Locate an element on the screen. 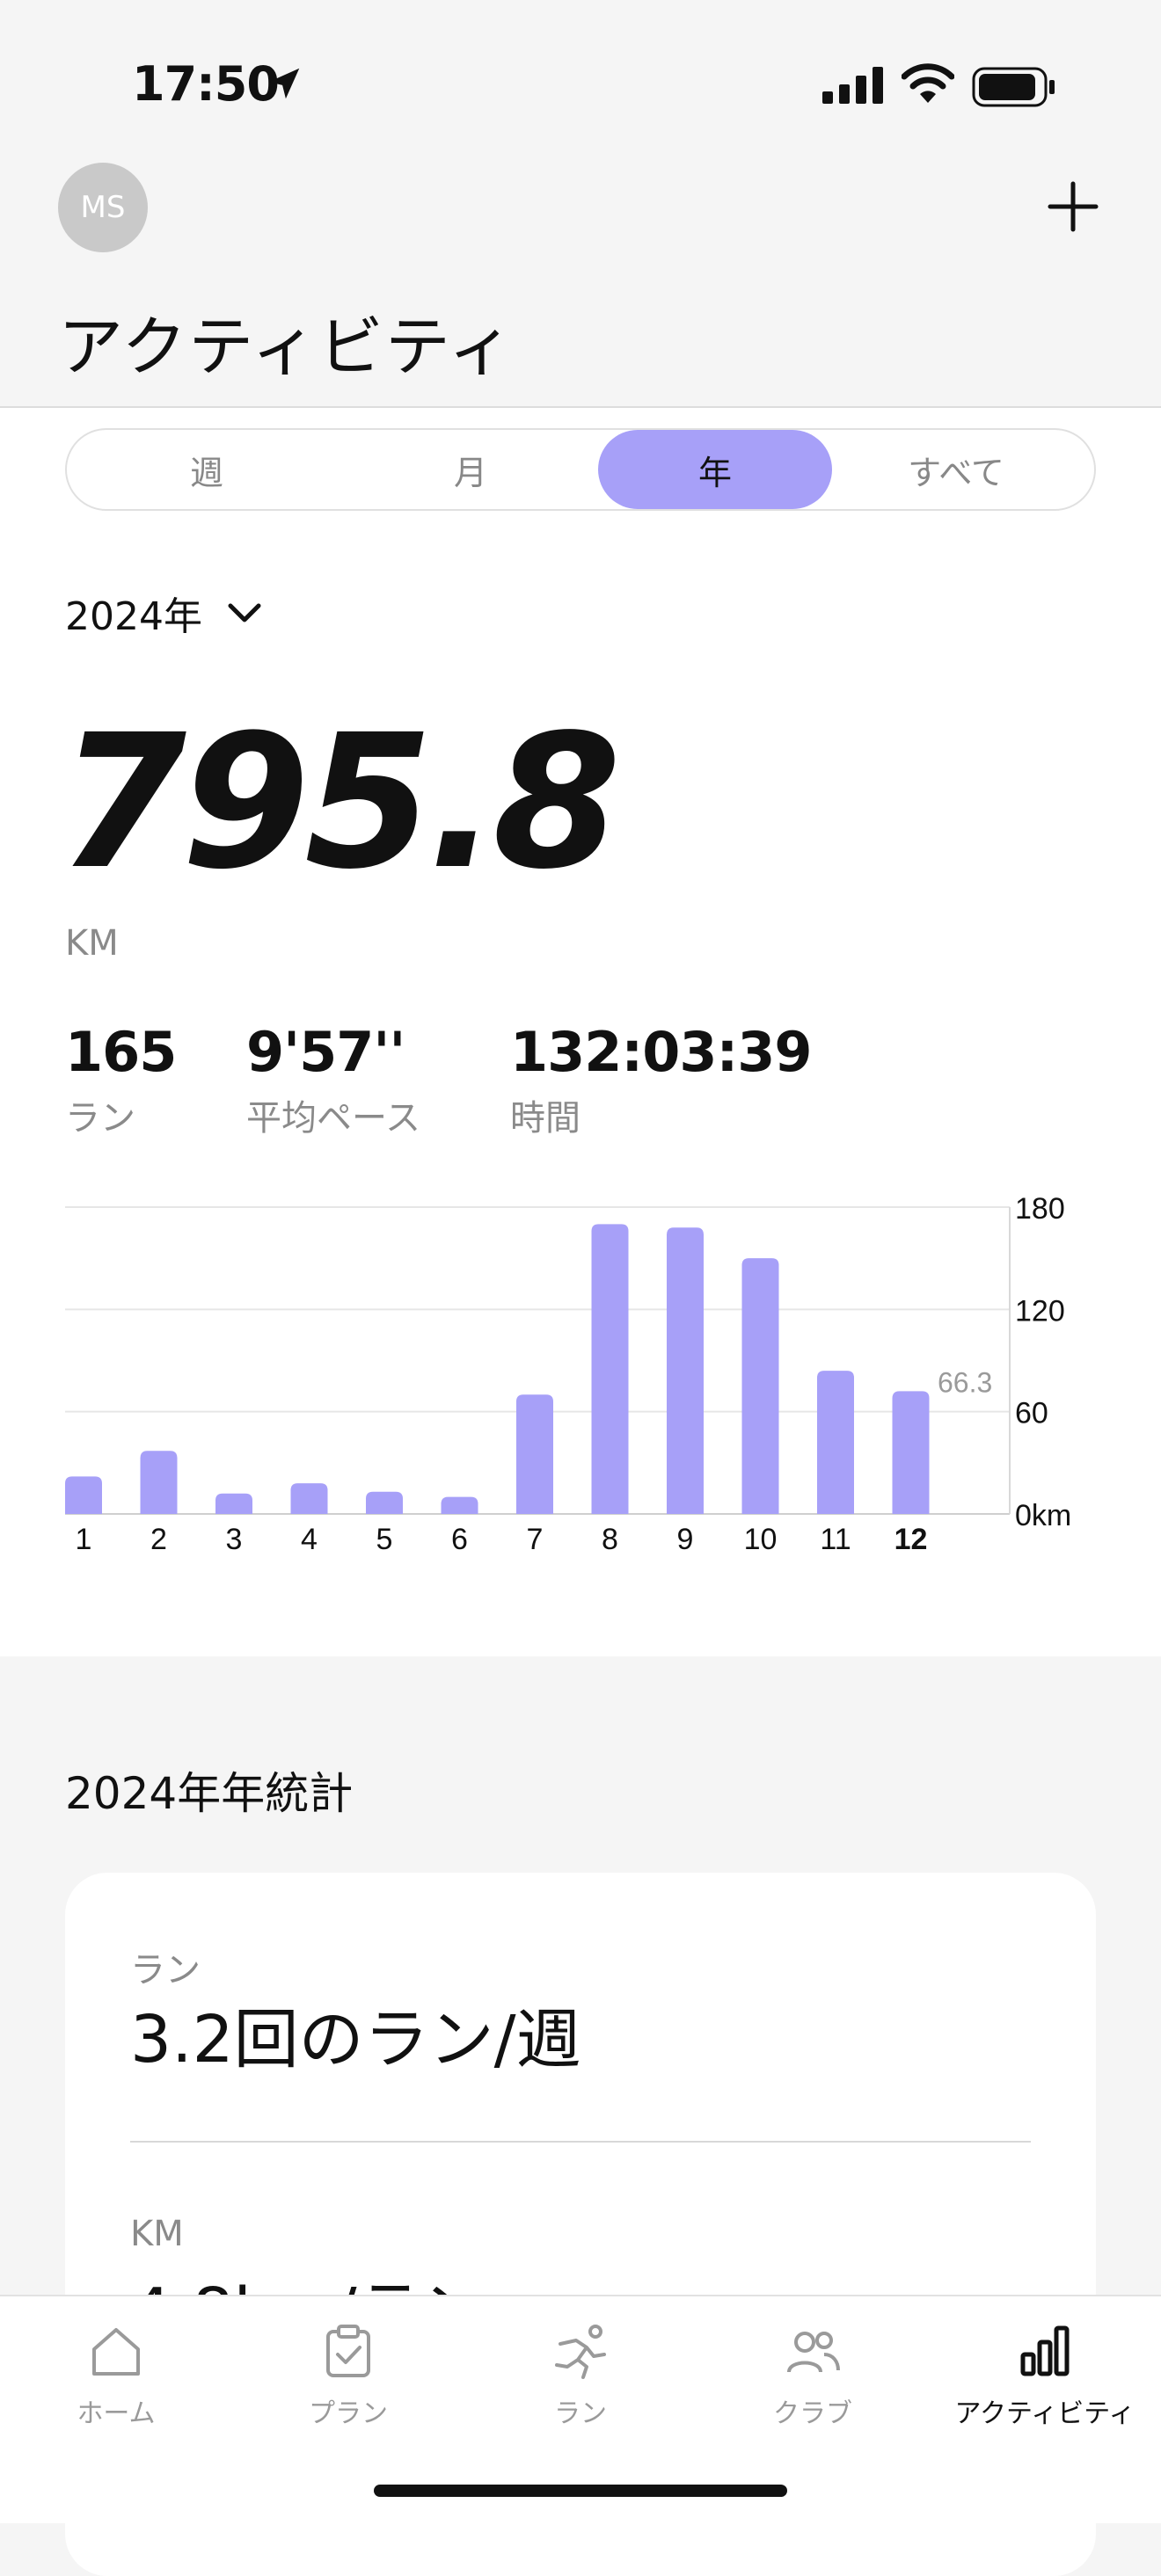 This screenshot has width=1161, height=2576. tab-plan: プラン is located at coordinates (348, 2376).